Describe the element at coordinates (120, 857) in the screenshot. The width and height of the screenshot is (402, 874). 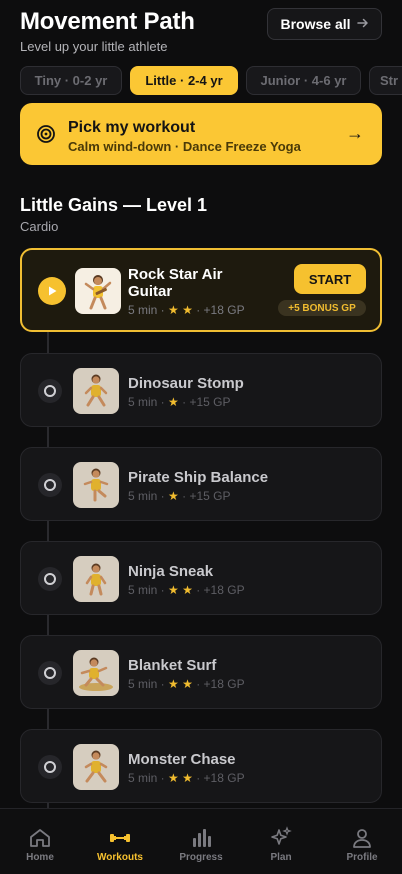
I see `tab-label: Workouts` at that location.